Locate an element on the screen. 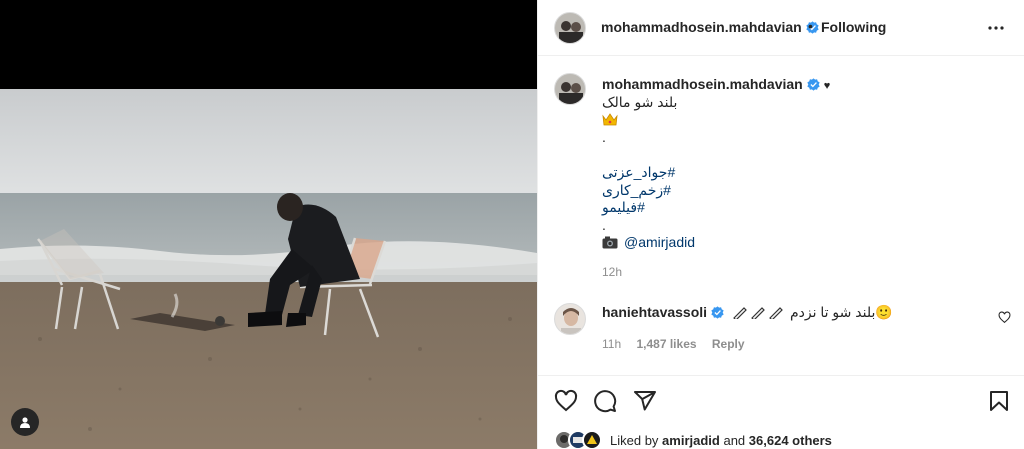  caption-timestamp: 12h is located at coordinates (612, 272).